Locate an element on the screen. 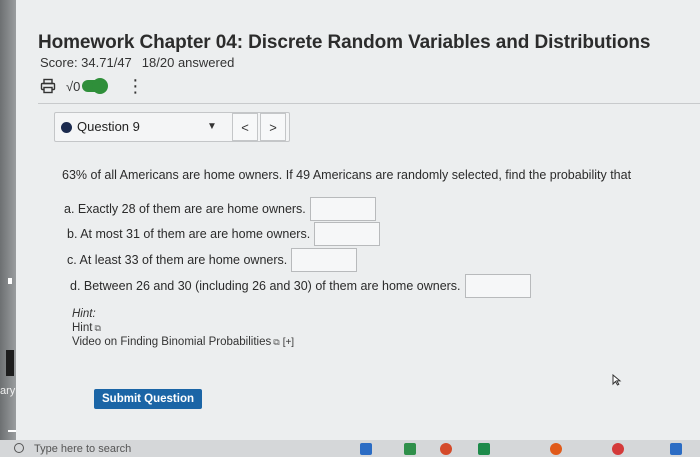 The width and height of the screenshot is (700, 457). browser-app-icon is located at coordinates (556, 449).